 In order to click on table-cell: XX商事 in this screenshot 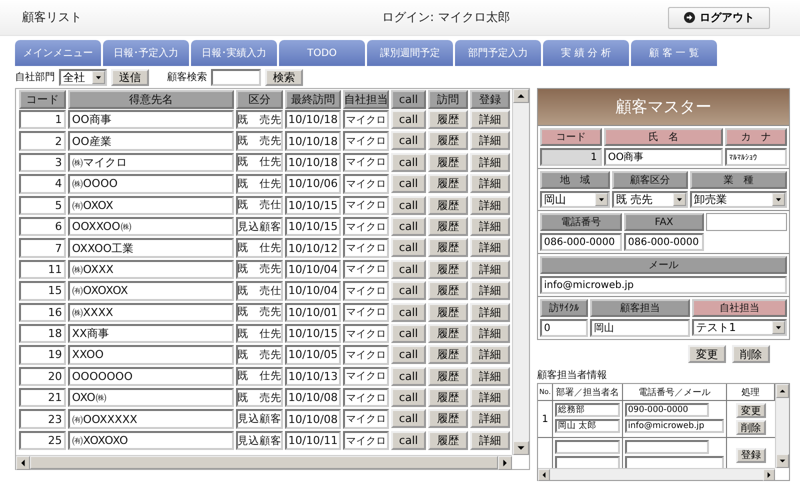, I will do `click(151, 334)`.